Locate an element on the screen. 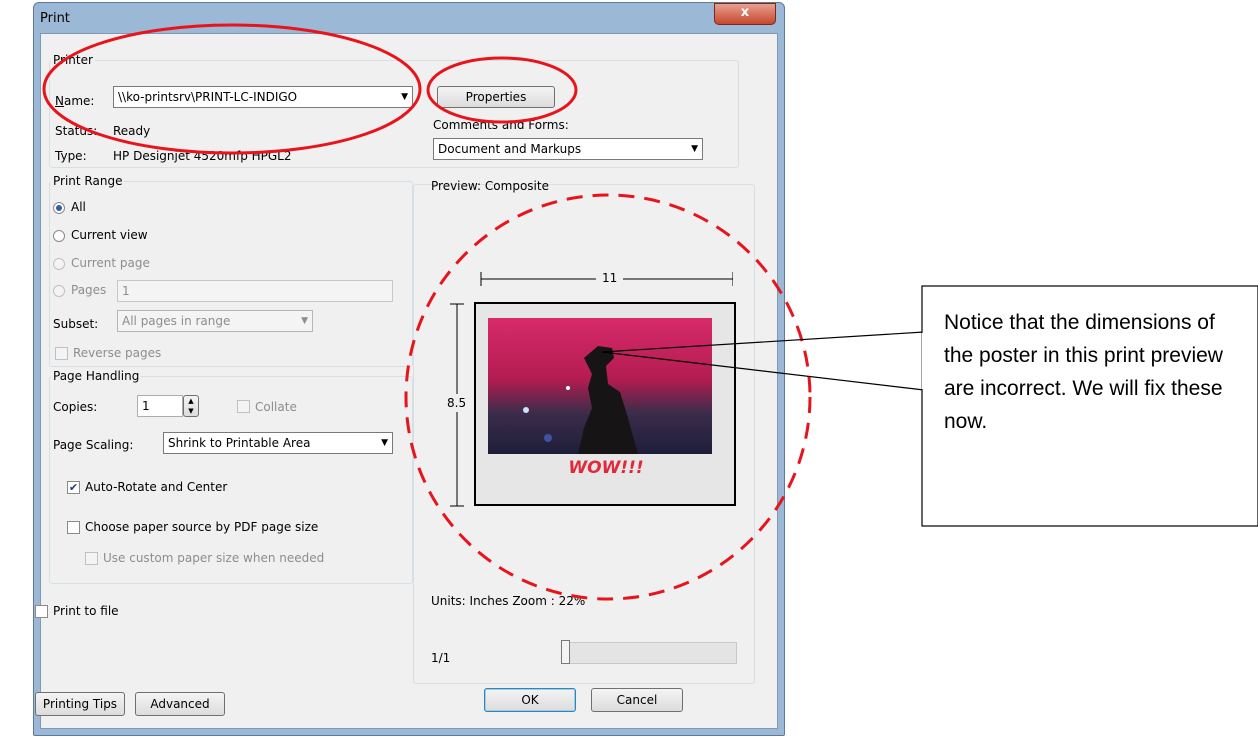 The height and width of the screenshot is (738, 1258). properties-highlight-circle is located at coordinates (502, 90).